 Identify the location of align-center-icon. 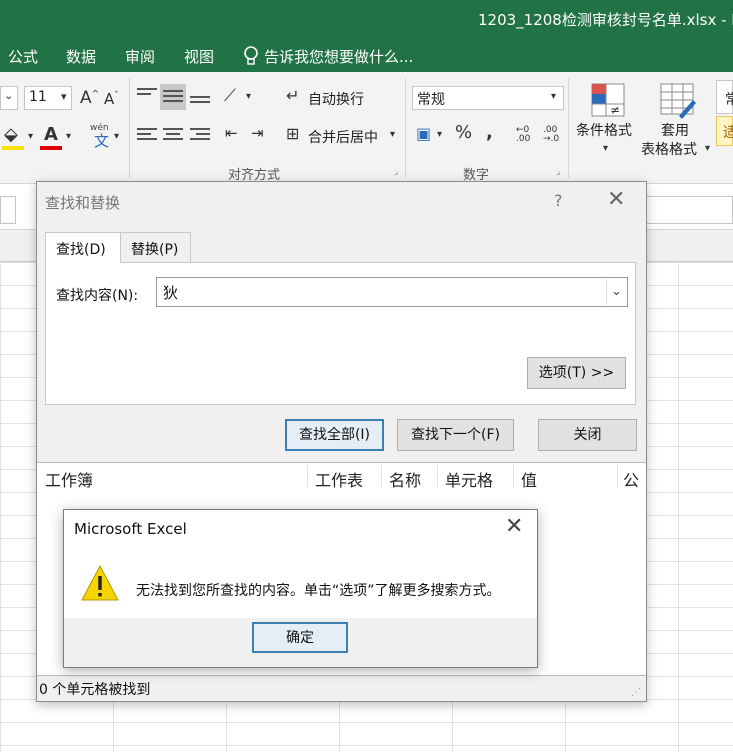
(173, 136).